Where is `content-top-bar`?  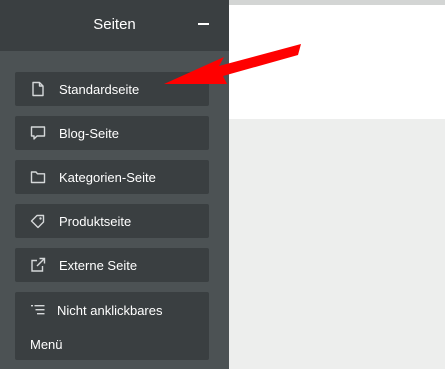 content-top-bar is located at coordinates (337, 2).